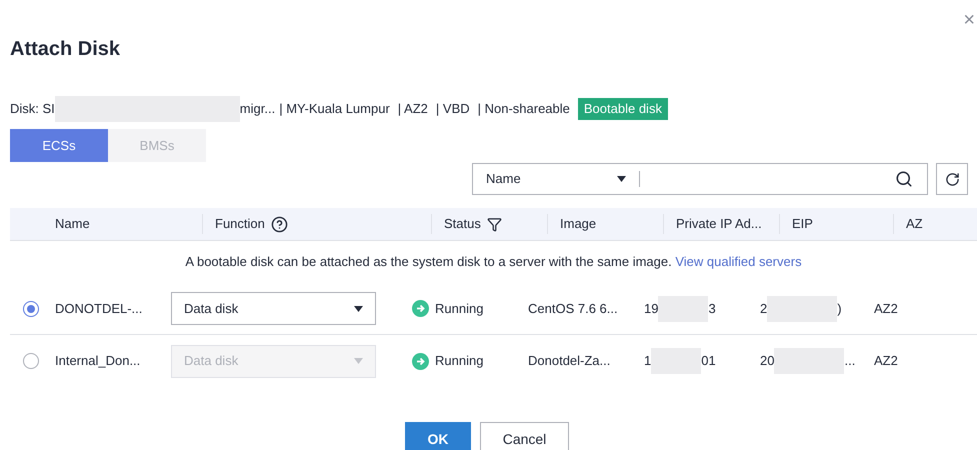 This screenshot has height=450, width=977. Describe the element at coordinates (623, 109) in the screenshot. I see `bootable-badge: Bootable disk` at that location.